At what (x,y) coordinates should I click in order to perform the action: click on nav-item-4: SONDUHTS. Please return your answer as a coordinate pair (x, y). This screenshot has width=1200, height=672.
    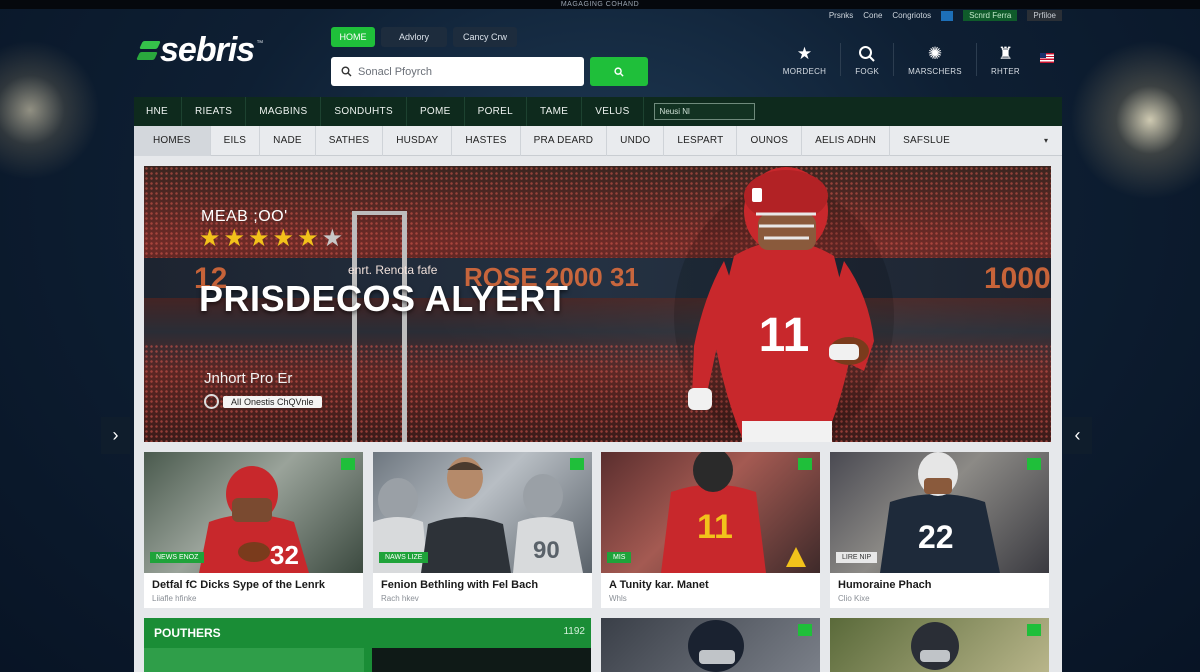
    Looking at the image, I should click on (364, 111).